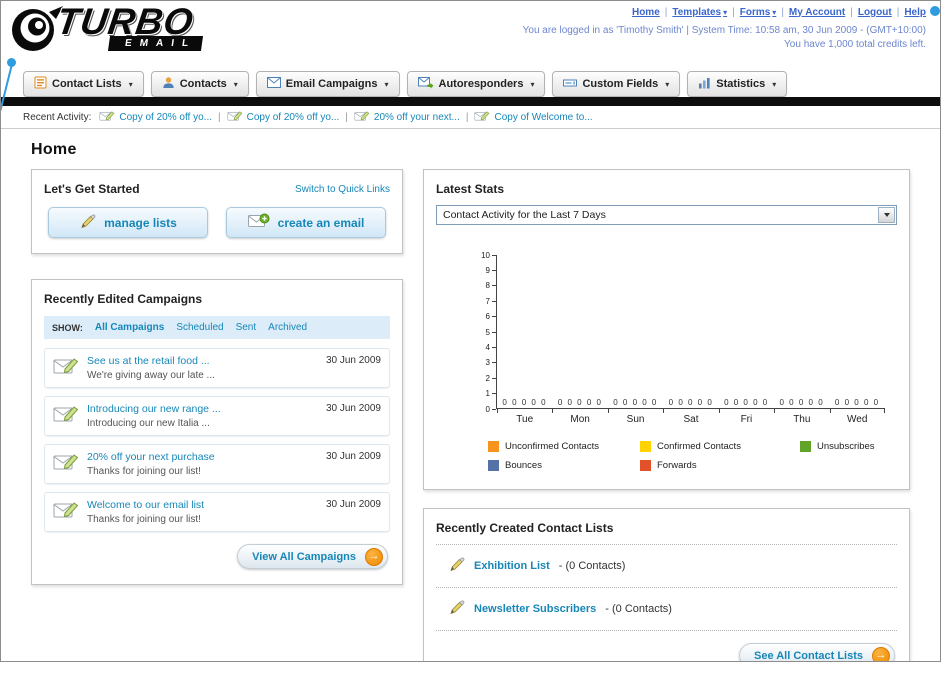  What do you see at coordinates (564, 446) in the screenshot?
I see `legend-item-unconfirmed-contacts: Unconfirmed Contacts` at bounding box center [564, 446].